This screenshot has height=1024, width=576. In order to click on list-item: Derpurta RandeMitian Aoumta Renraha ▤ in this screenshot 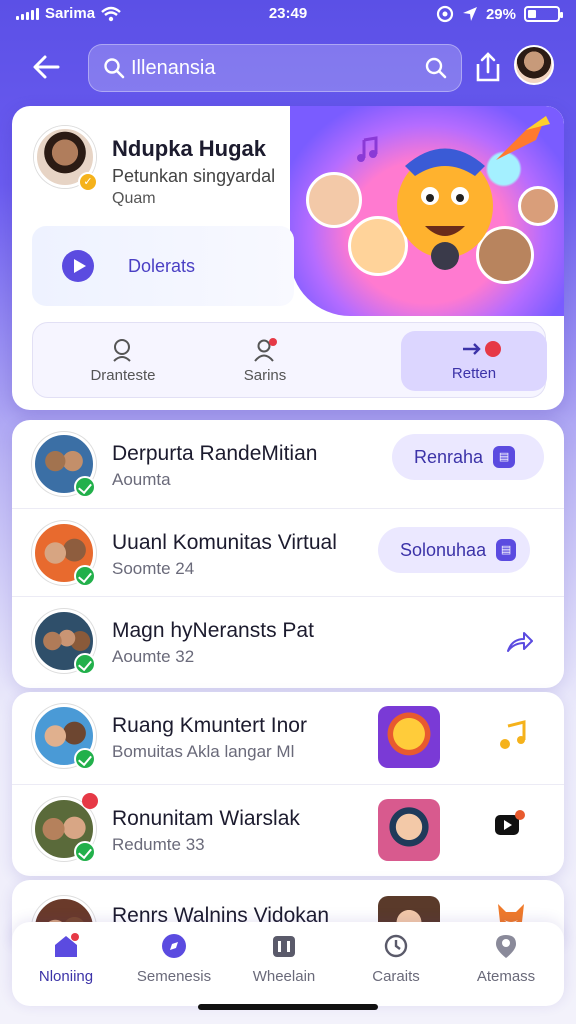, I will do `click(288, 466)`.